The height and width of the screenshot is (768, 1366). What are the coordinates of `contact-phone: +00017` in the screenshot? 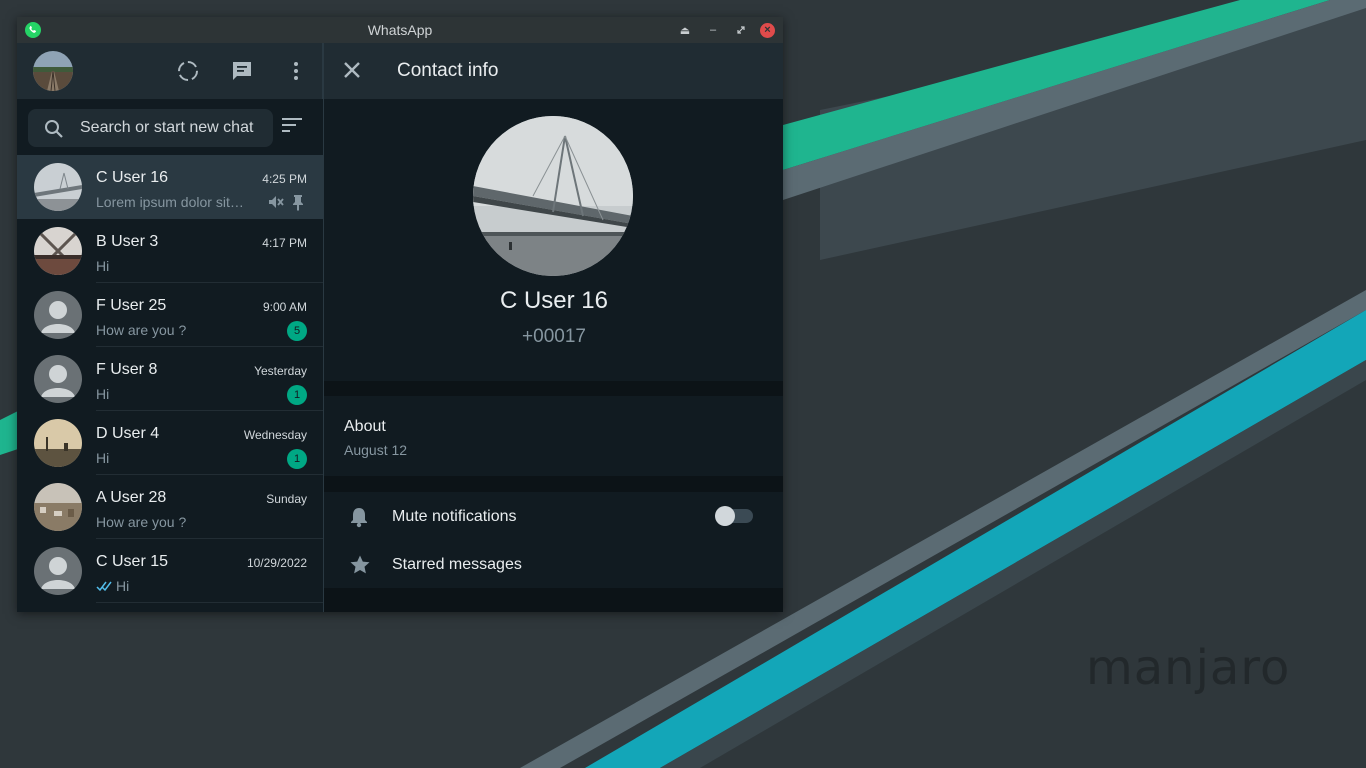 It's located at (554, 336).